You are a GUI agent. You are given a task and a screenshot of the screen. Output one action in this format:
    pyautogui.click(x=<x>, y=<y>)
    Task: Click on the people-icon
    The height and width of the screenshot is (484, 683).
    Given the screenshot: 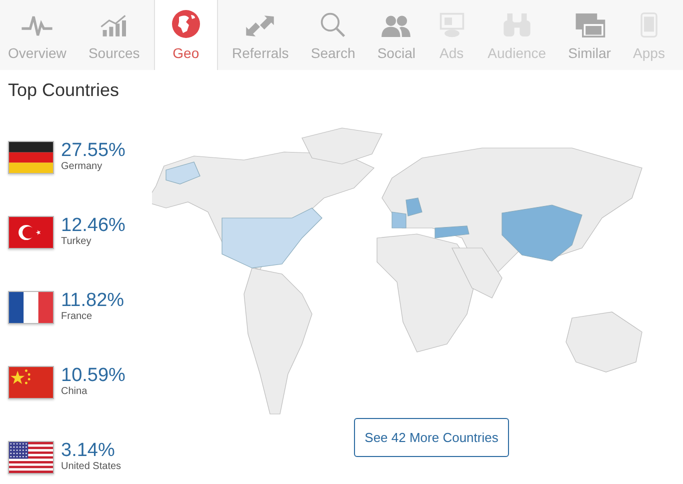 What is the action you would take?
    pyautogui.click(x=396, y=26)
    